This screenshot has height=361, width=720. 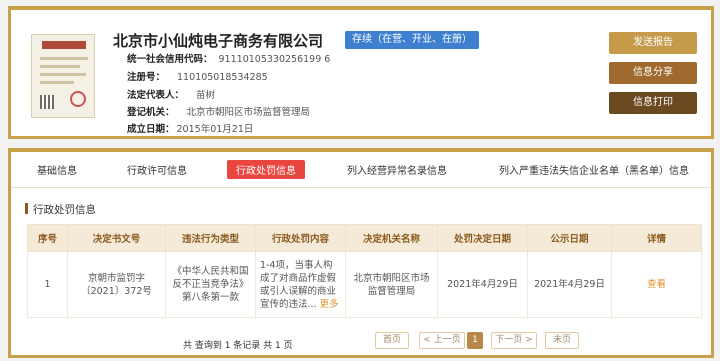 What do you see at coordinates (157, 169) in the screenshot?
I see `tab-admin-license: 行政许可信息` at bounding box center [157, 169].